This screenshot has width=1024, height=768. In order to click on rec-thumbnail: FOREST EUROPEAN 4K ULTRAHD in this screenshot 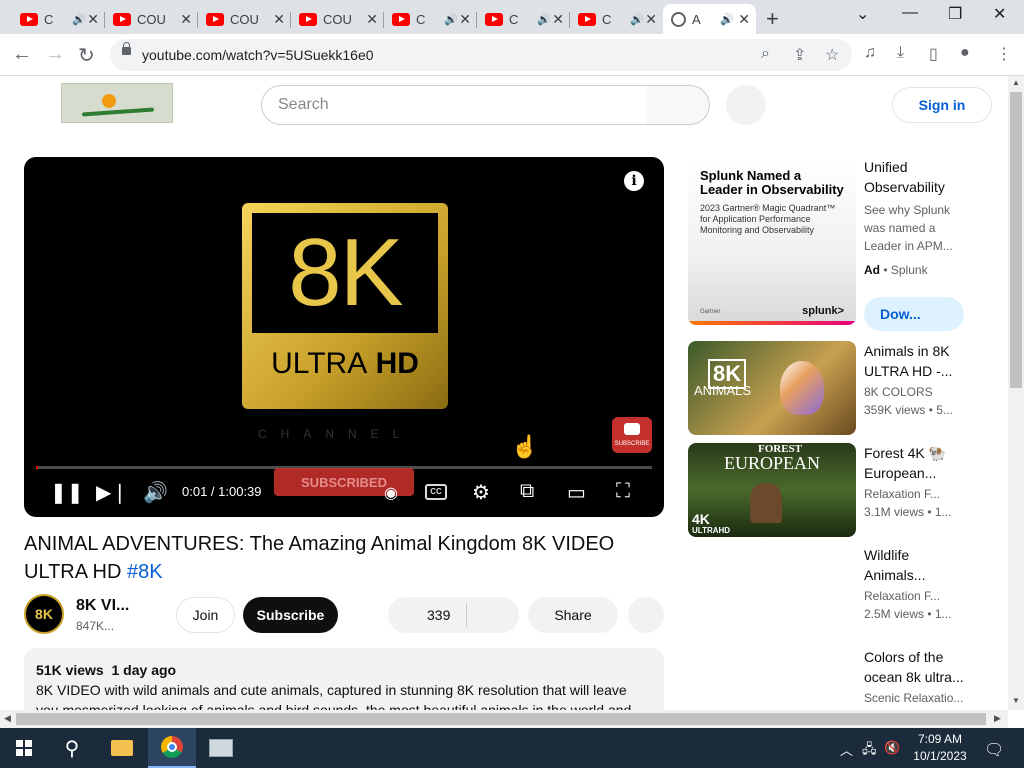, I will do `click(772, 490)`.